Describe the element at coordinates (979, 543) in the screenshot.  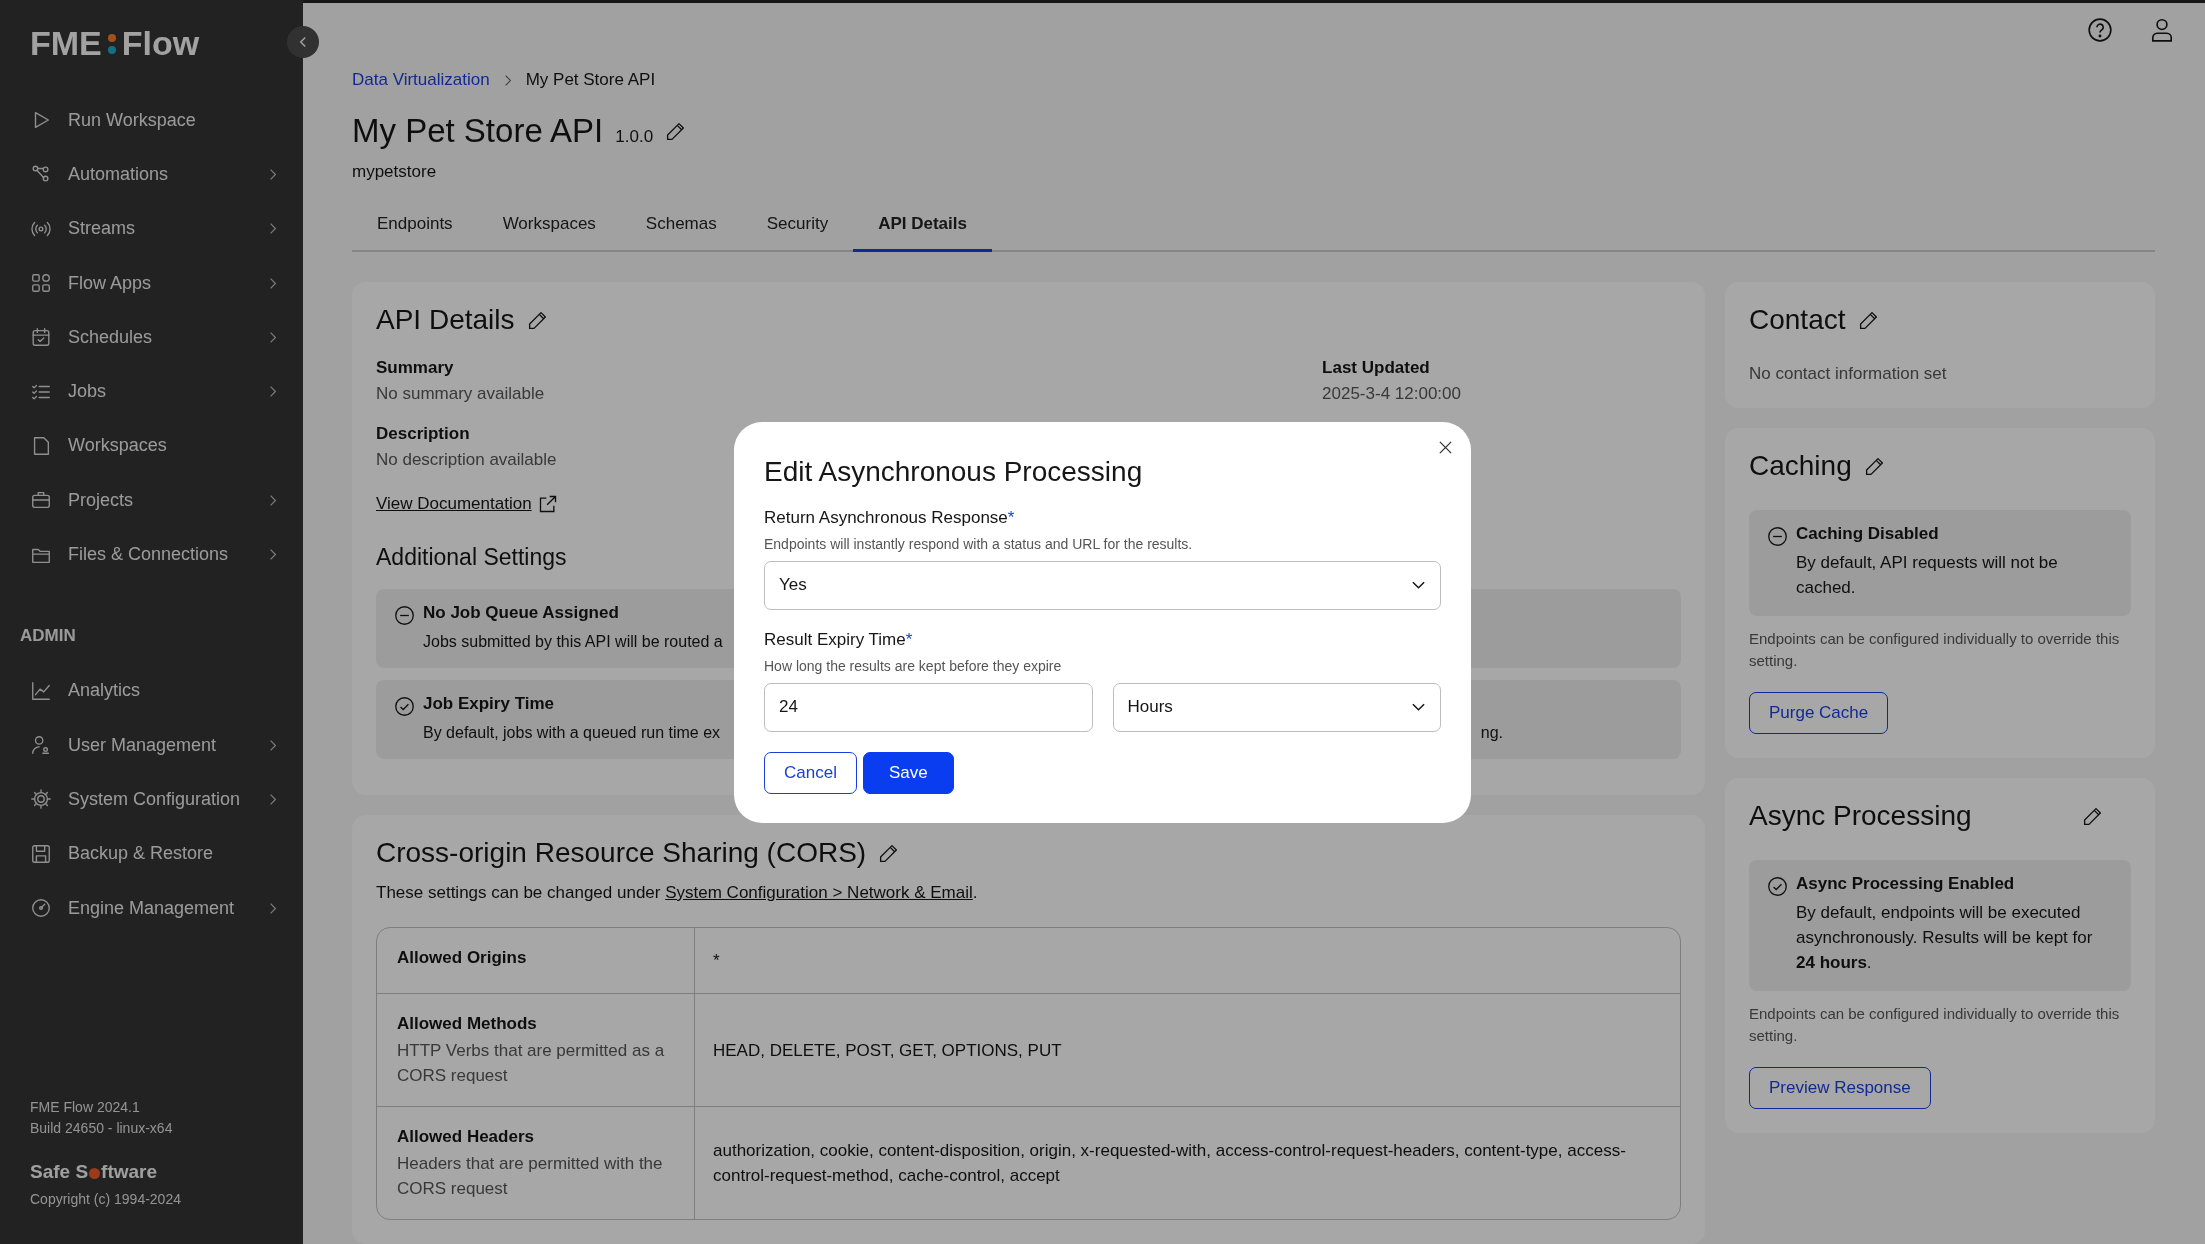
I see `field-hint: Endpoints will instantly respond with a status and URL for the results.` at that location.